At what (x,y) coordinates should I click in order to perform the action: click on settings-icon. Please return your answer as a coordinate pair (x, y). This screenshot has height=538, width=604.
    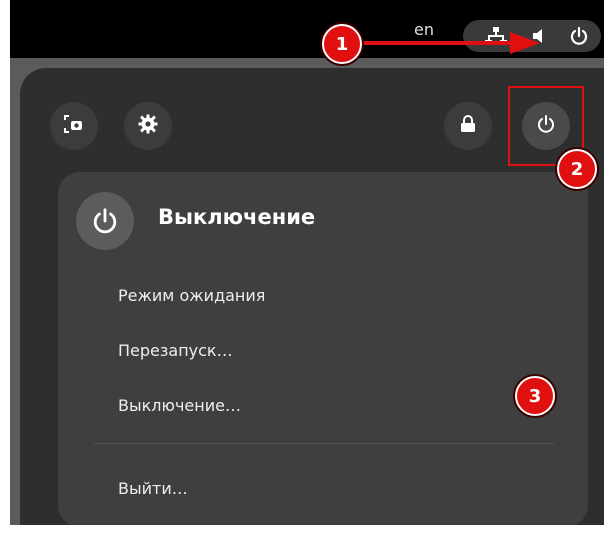
    Looking at the image, I should click on (148, 126).